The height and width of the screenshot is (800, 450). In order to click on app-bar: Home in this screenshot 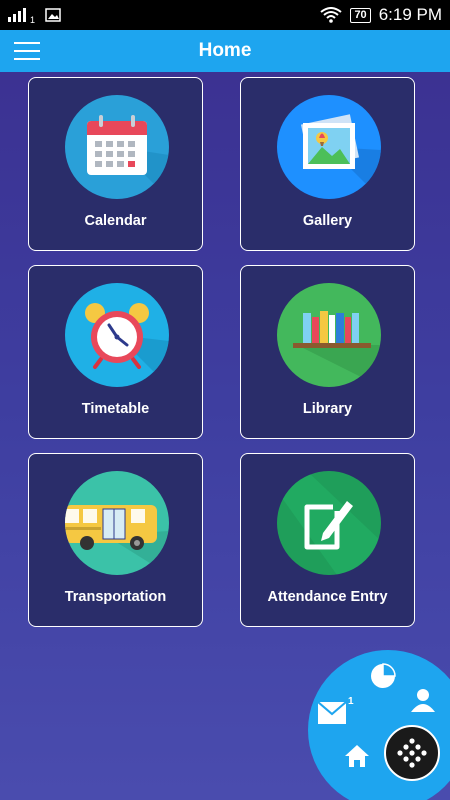, I will do `click(225, 51)`.